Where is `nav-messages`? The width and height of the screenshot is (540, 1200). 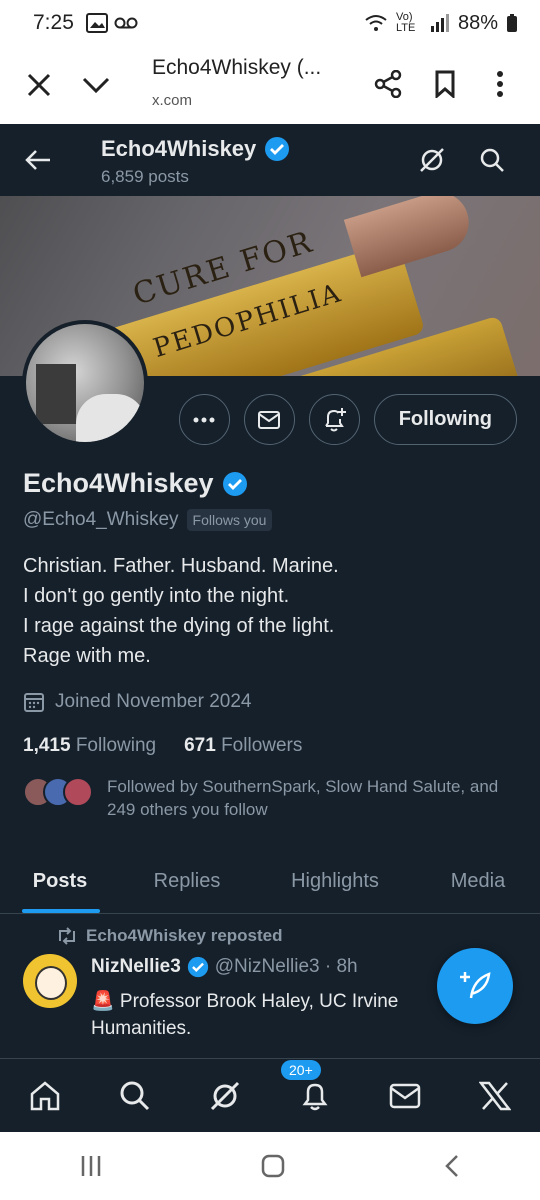 nav-messages is located at coordinates (405, 1096).